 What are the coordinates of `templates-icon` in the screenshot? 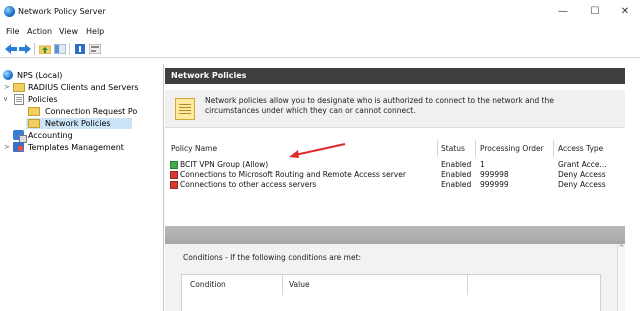 It's located at (18, 147).